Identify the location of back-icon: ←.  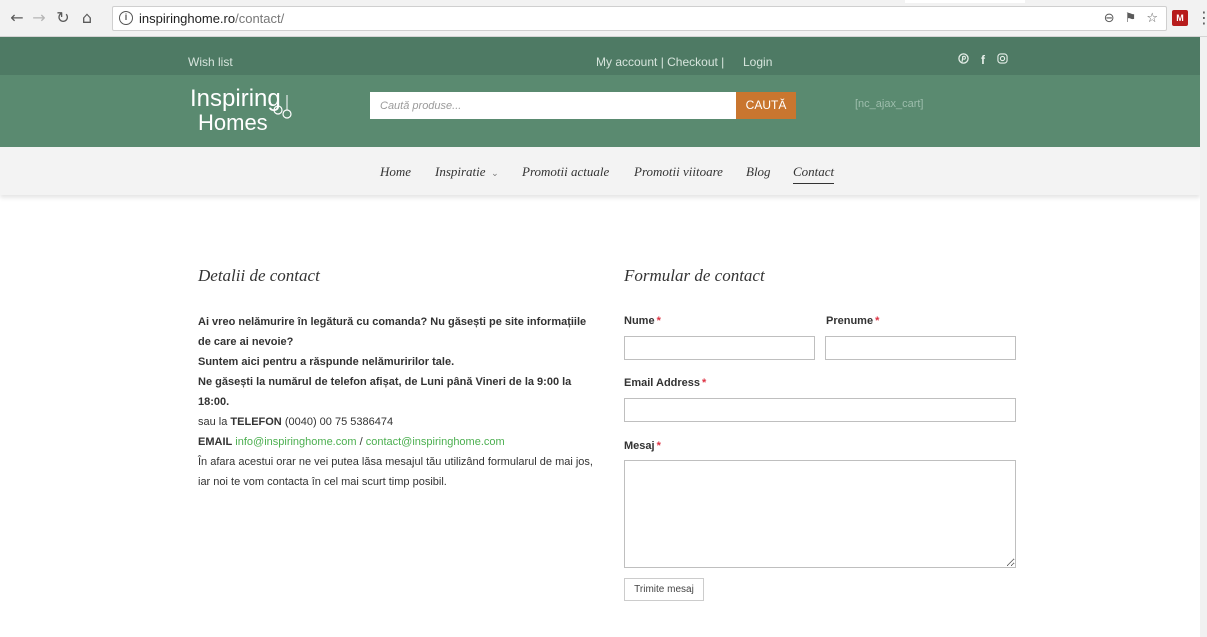
(17, 18).